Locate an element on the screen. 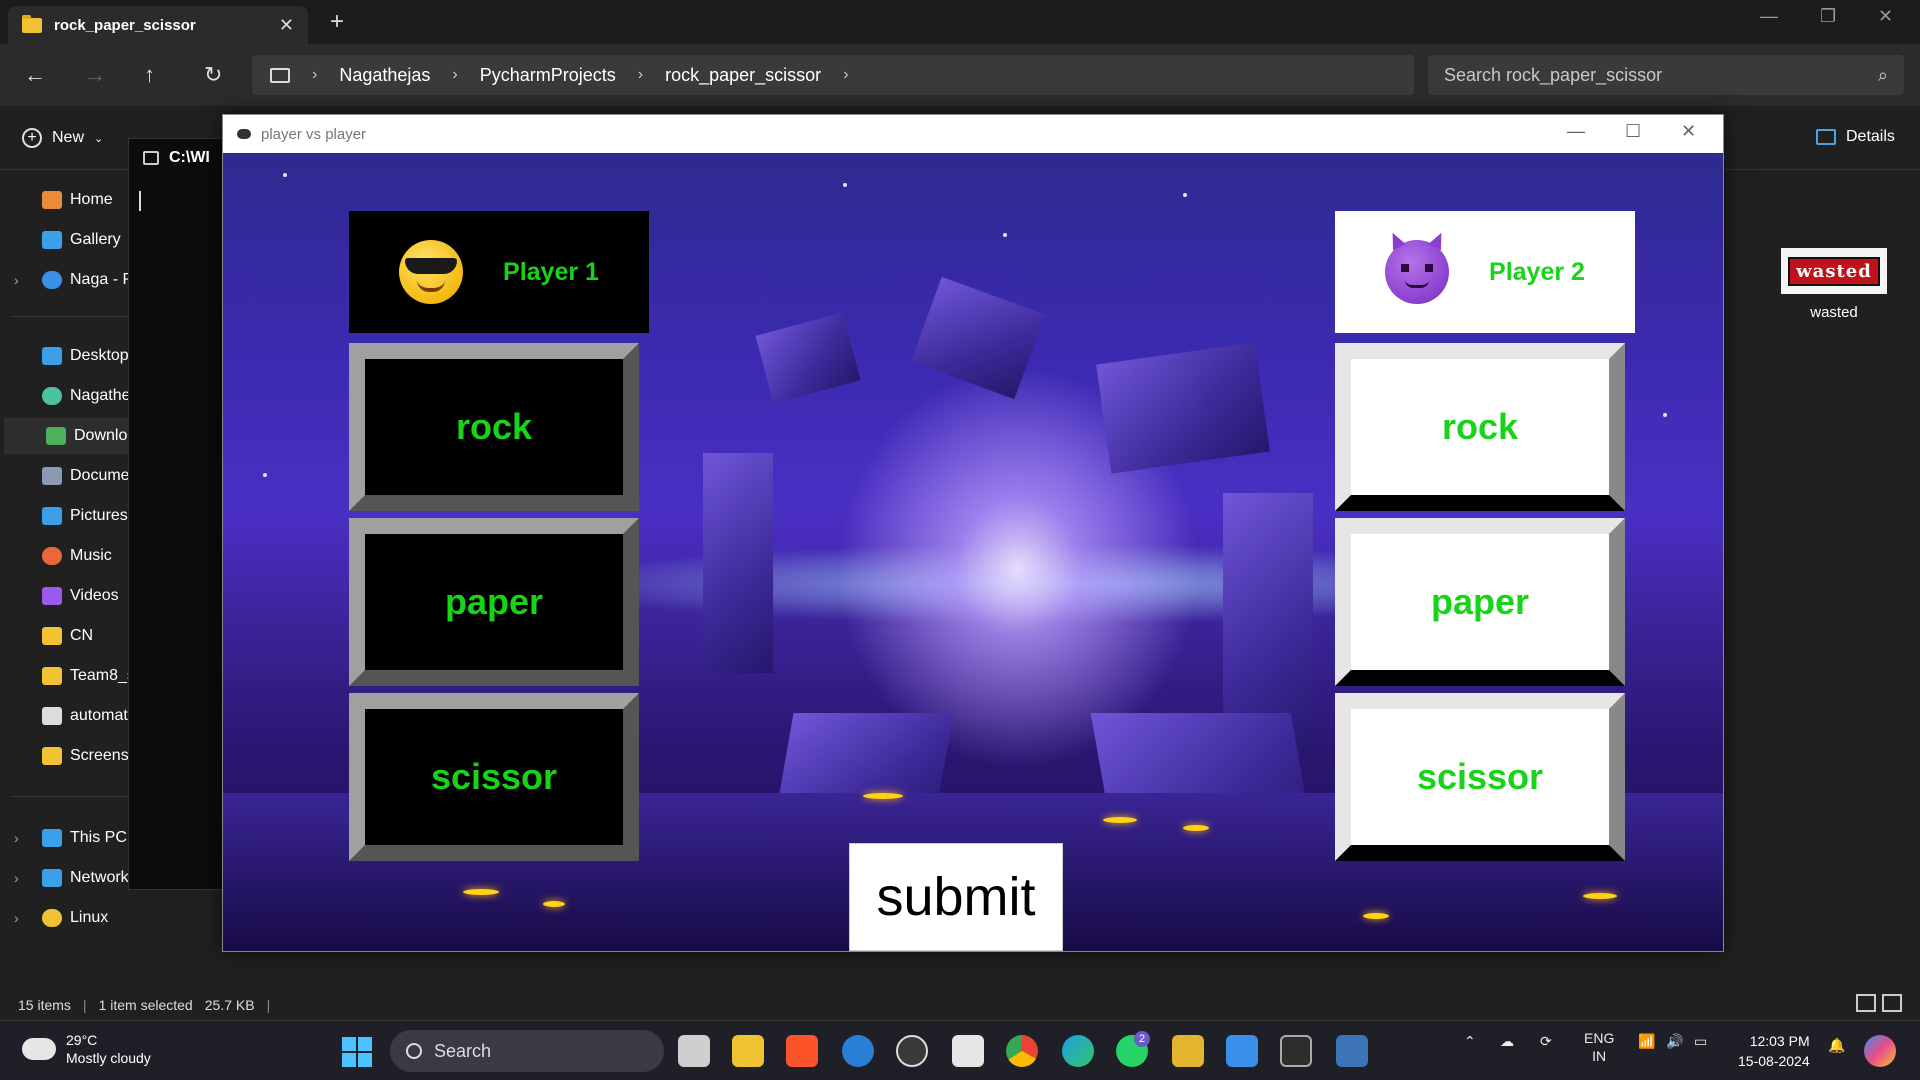 The image size is (1920, 1080). choice-label: paper is located at coordinates (1480, 601).